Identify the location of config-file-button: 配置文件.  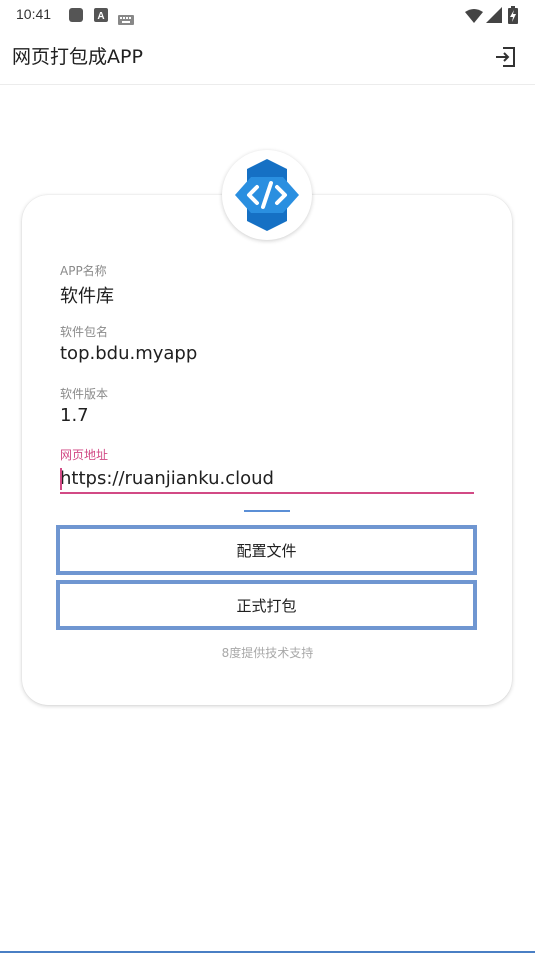
(266, 550).